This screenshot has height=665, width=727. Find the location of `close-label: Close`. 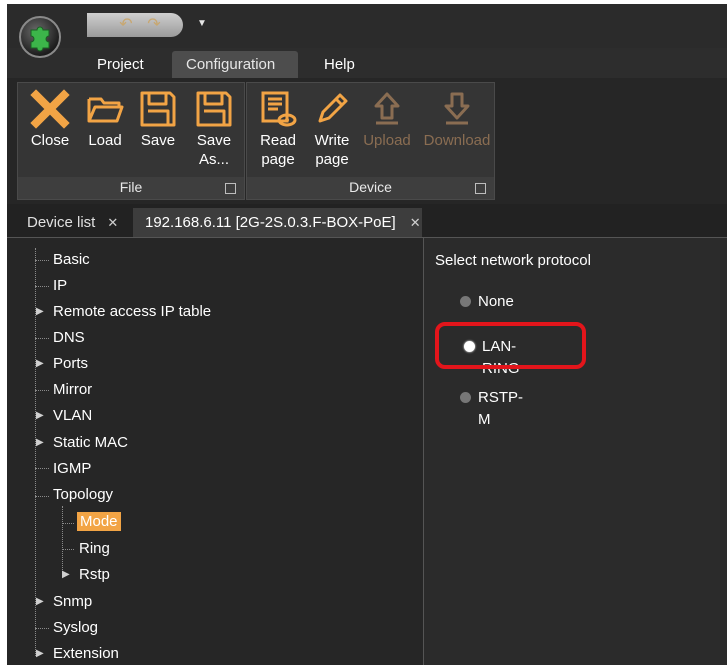

close-label: Close is located at coordinates (50, 140).